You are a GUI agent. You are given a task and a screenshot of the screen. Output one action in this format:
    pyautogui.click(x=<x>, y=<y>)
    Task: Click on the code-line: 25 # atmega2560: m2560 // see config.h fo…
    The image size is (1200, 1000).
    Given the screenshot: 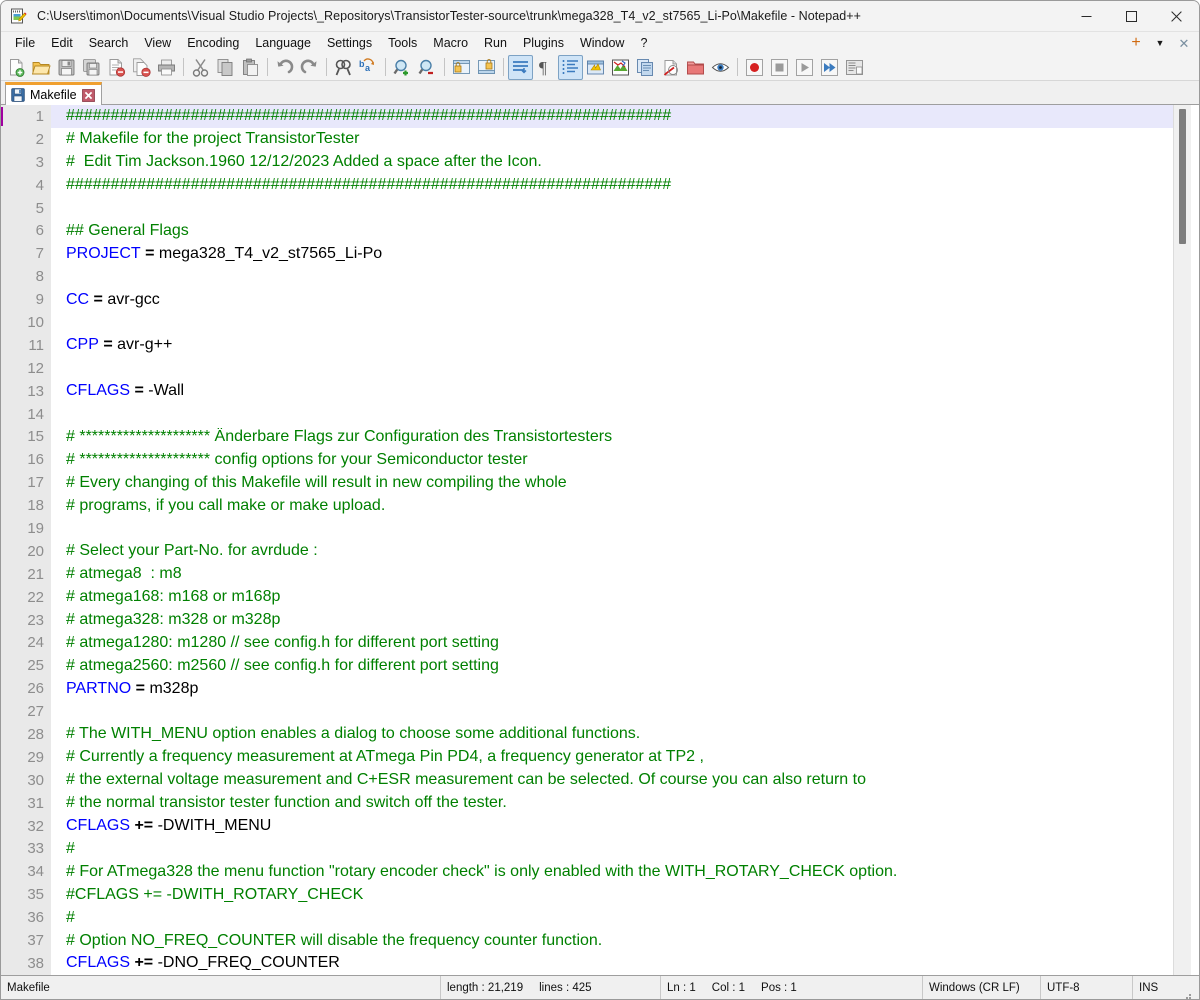 What is the action you would take?
    pyautogui.click(x=587, y=666)
    